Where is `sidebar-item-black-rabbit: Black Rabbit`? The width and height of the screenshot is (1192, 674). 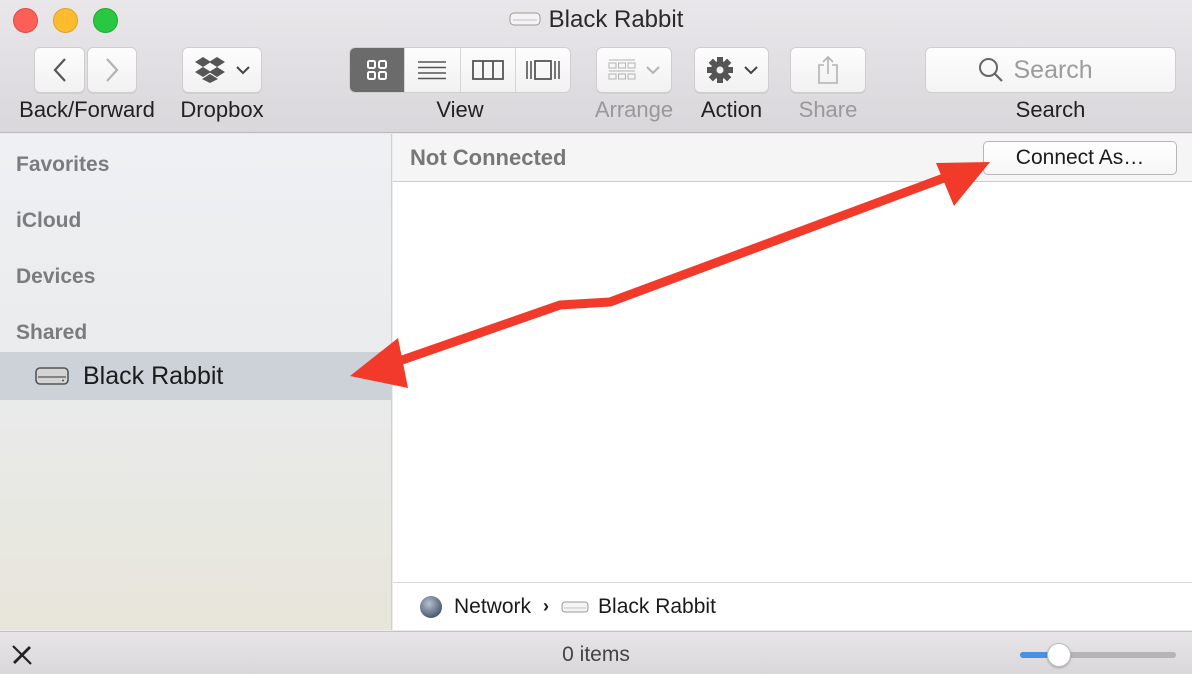
sidebar-item-black-rabbit: Black Rabbit is located at coordinates (195, 376).